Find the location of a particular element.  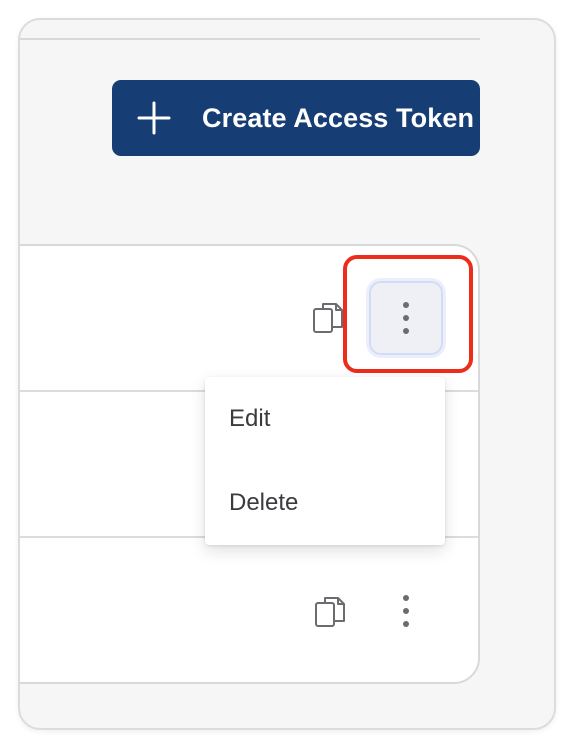

row-actions-menu: Edit Delete is located at coordinates (325, 461).